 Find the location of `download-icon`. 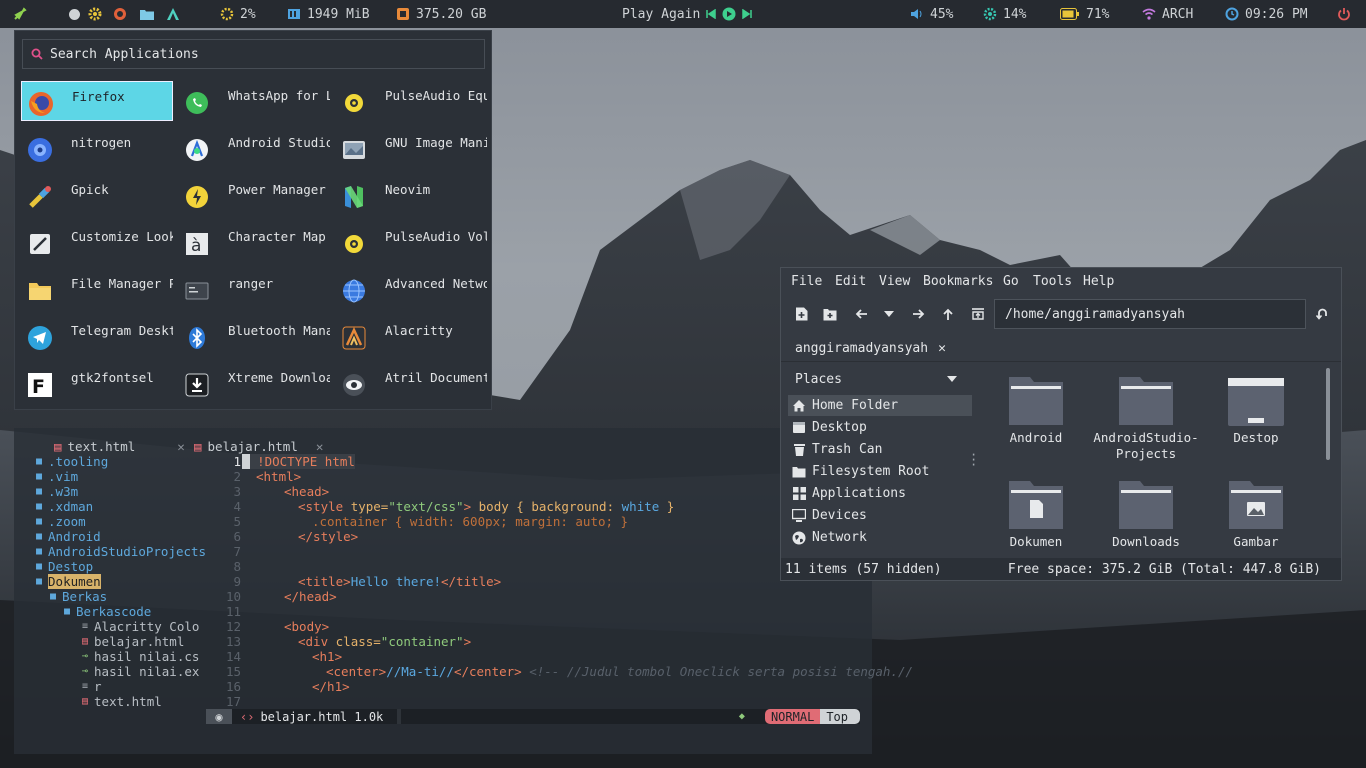

download-icon is located at coordinates (197, 385).